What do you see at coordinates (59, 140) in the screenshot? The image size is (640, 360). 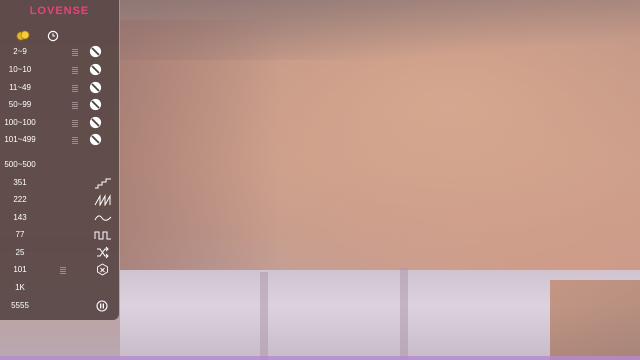 I see `tip-row: 101~499` at bounding box center [59, 140].